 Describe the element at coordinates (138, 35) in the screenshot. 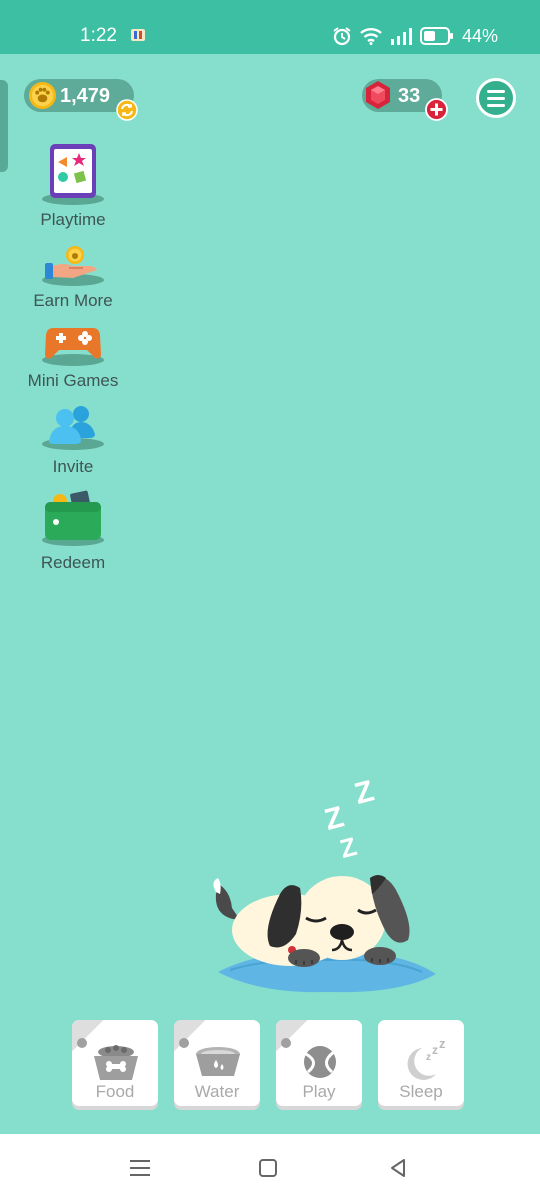

I see `app-notification-icon` at that location.